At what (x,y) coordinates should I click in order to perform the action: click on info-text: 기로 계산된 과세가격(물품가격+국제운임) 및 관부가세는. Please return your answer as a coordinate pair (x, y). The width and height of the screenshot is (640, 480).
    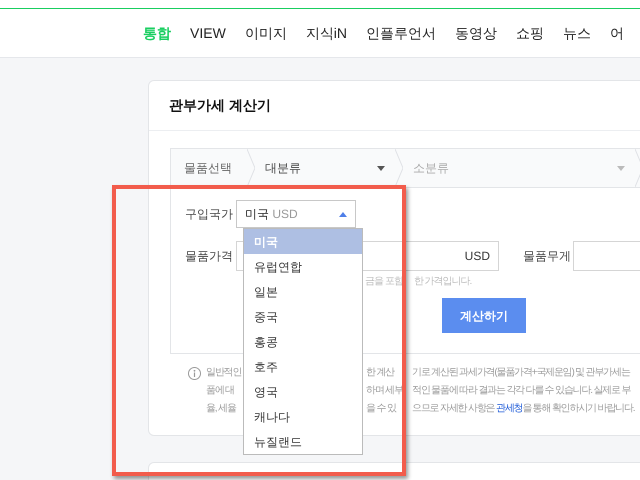
    Looking at the image, I should click on (521, 373).